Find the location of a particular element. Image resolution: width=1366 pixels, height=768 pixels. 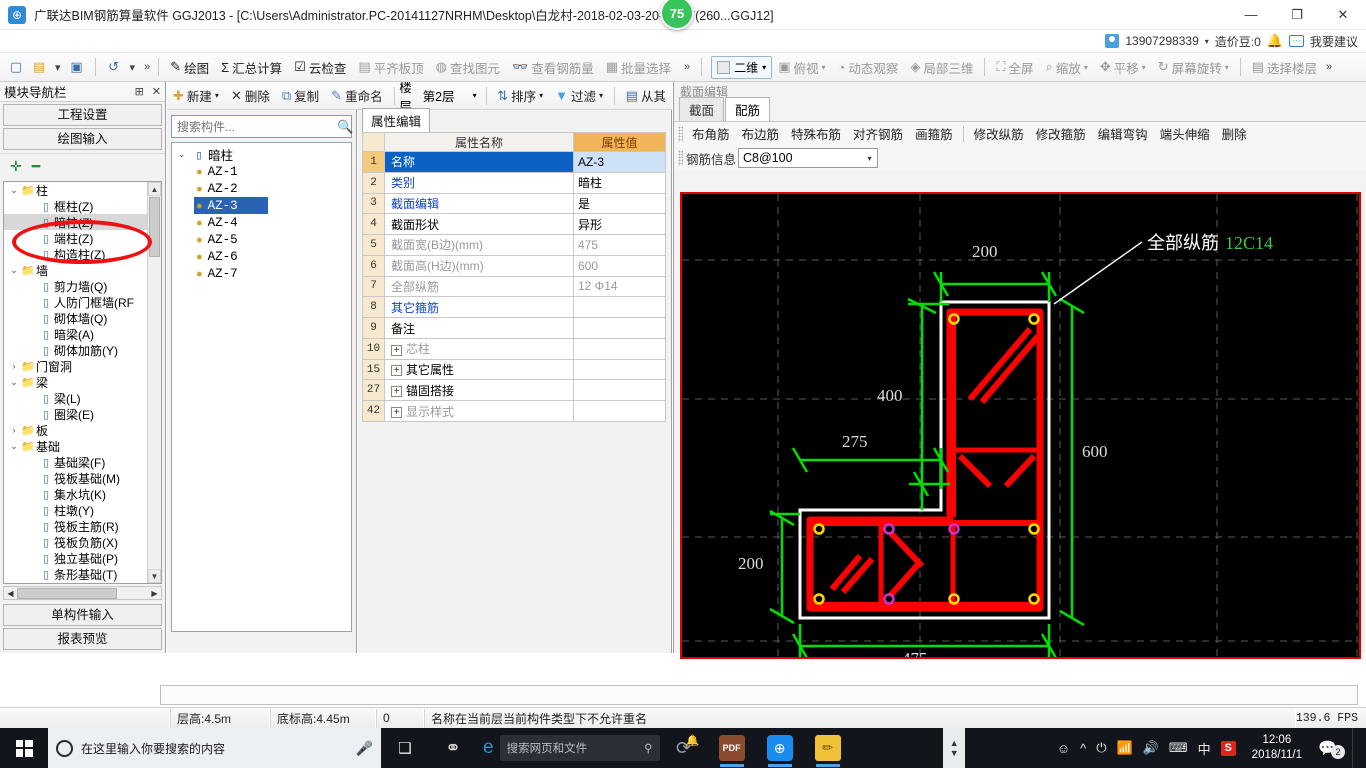

pin-icon: ⊞ is located at coordinates (139, 91).